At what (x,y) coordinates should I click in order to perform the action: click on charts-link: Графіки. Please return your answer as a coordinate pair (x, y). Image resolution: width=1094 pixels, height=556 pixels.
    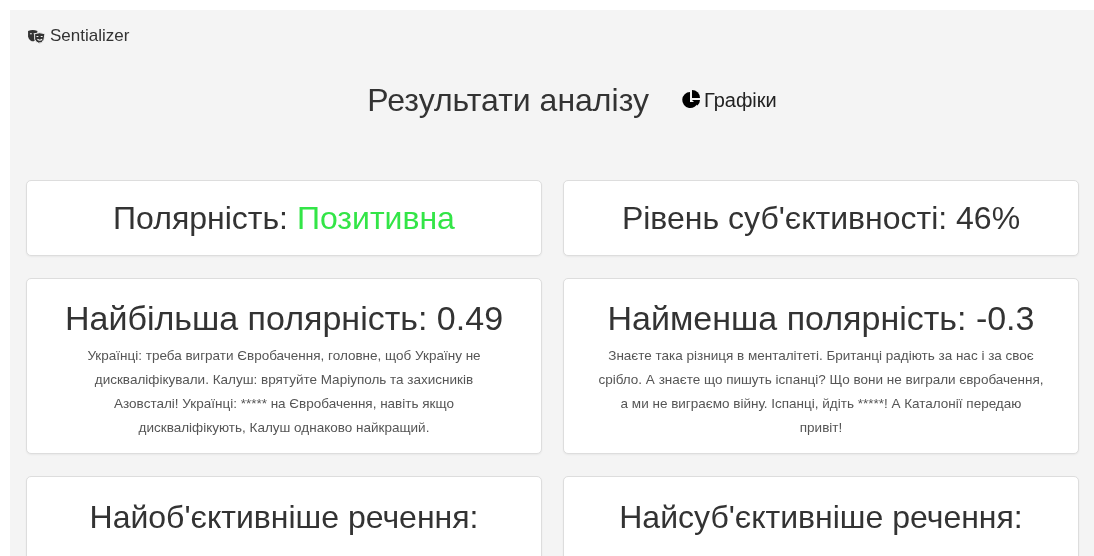
    Looking at the image, I should click on (728, 100).